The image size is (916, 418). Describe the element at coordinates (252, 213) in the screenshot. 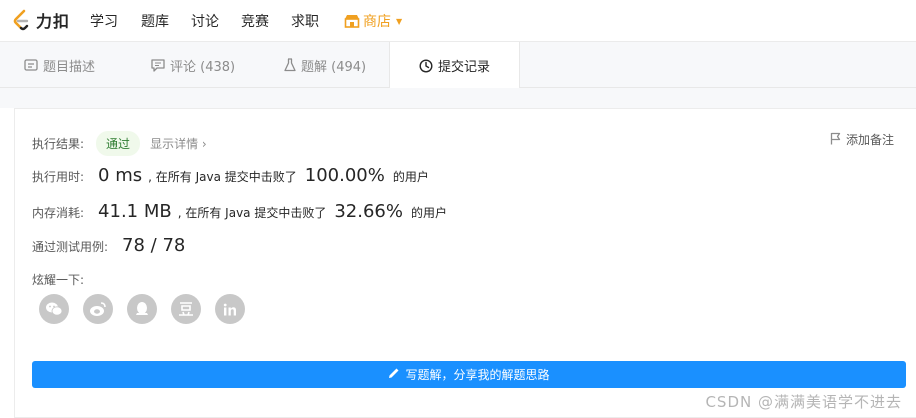

I see `memory-text: , 在所有 Java 提交中击败了` at that location.